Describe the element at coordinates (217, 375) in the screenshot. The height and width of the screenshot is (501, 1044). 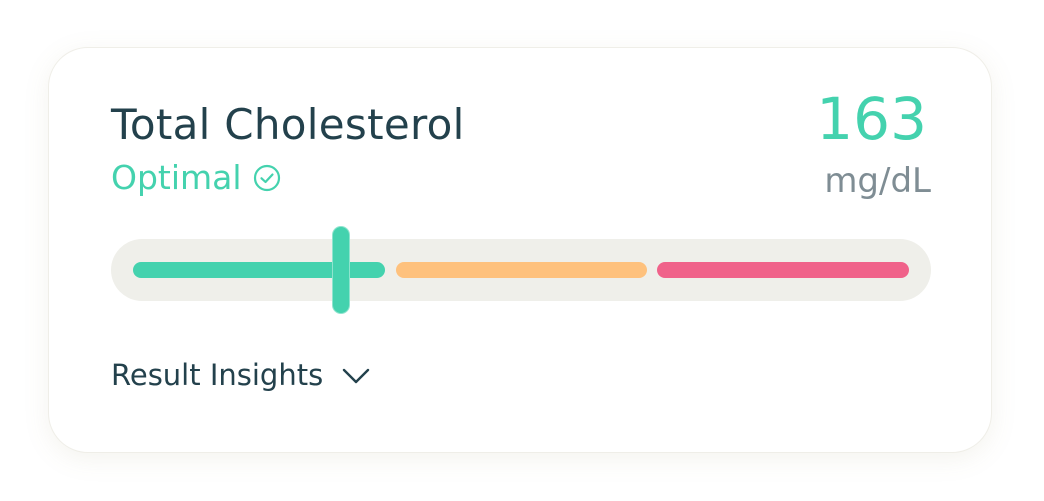
I see `result-insights-label: Result Insights` at that location.